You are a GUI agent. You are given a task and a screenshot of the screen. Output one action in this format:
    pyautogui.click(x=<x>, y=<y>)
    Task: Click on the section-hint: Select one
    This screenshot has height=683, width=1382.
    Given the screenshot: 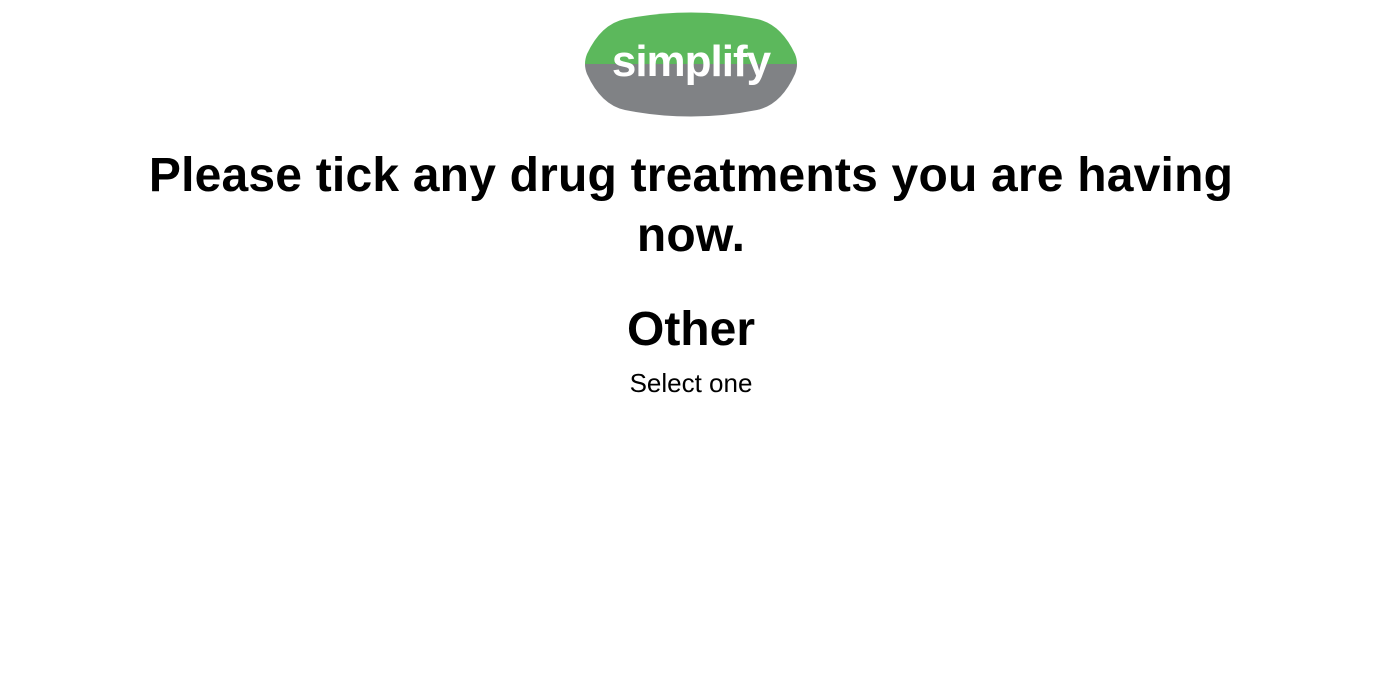 What is the action you would take?
    pyautogui.click(x=691, y=383)
    